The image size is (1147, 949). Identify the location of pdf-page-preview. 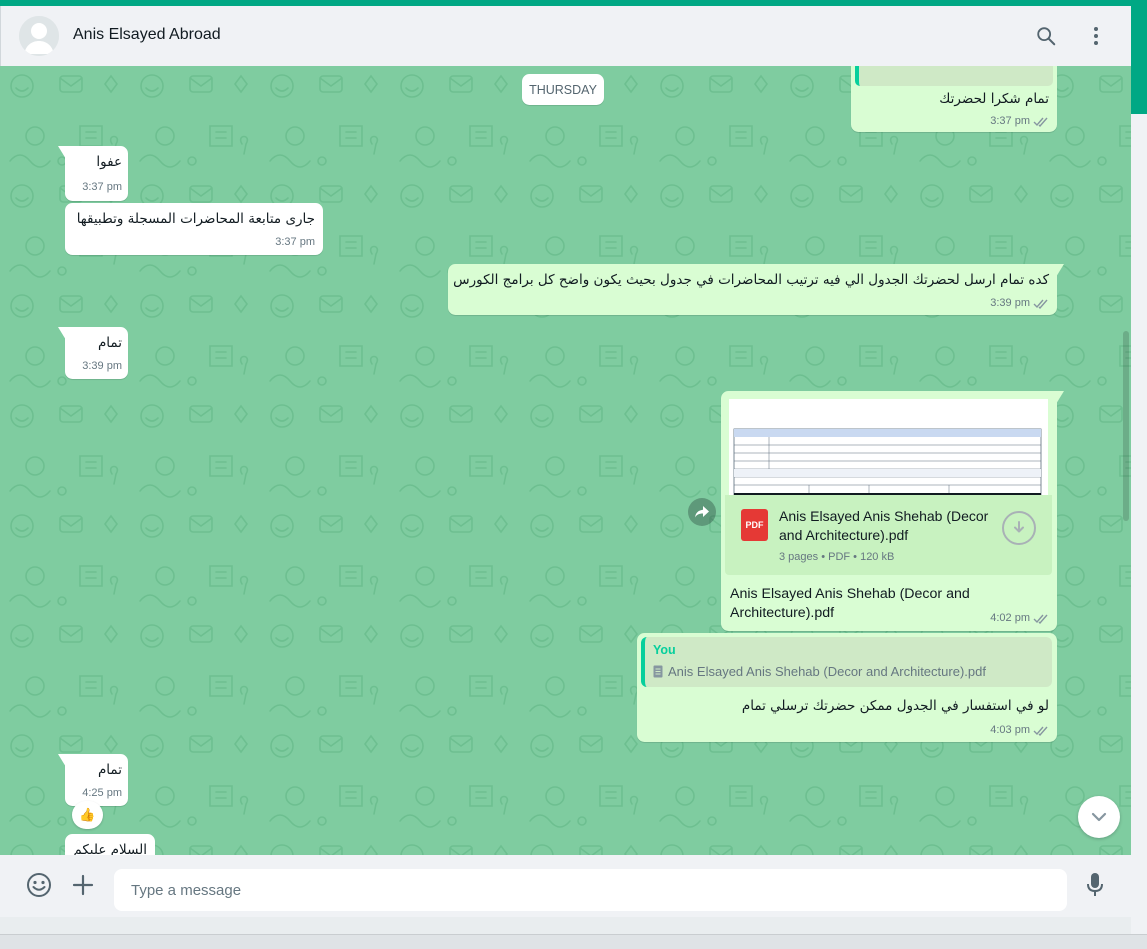
(887, 461).